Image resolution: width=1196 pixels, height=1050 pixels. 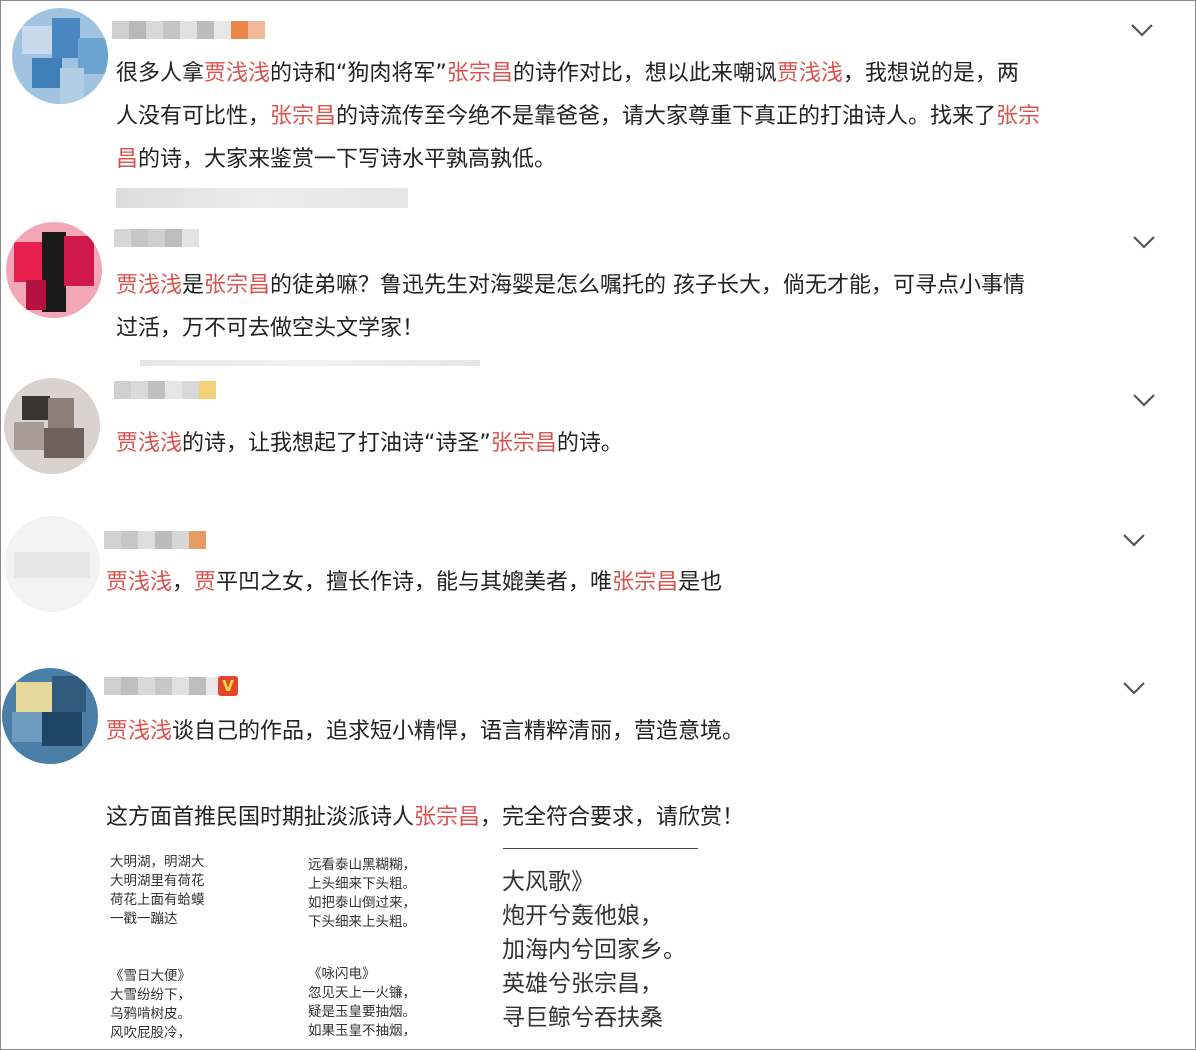 I want to click on comment-segment: 的诗作对比，想以此来嘲讽, so click(x=644, y=73).